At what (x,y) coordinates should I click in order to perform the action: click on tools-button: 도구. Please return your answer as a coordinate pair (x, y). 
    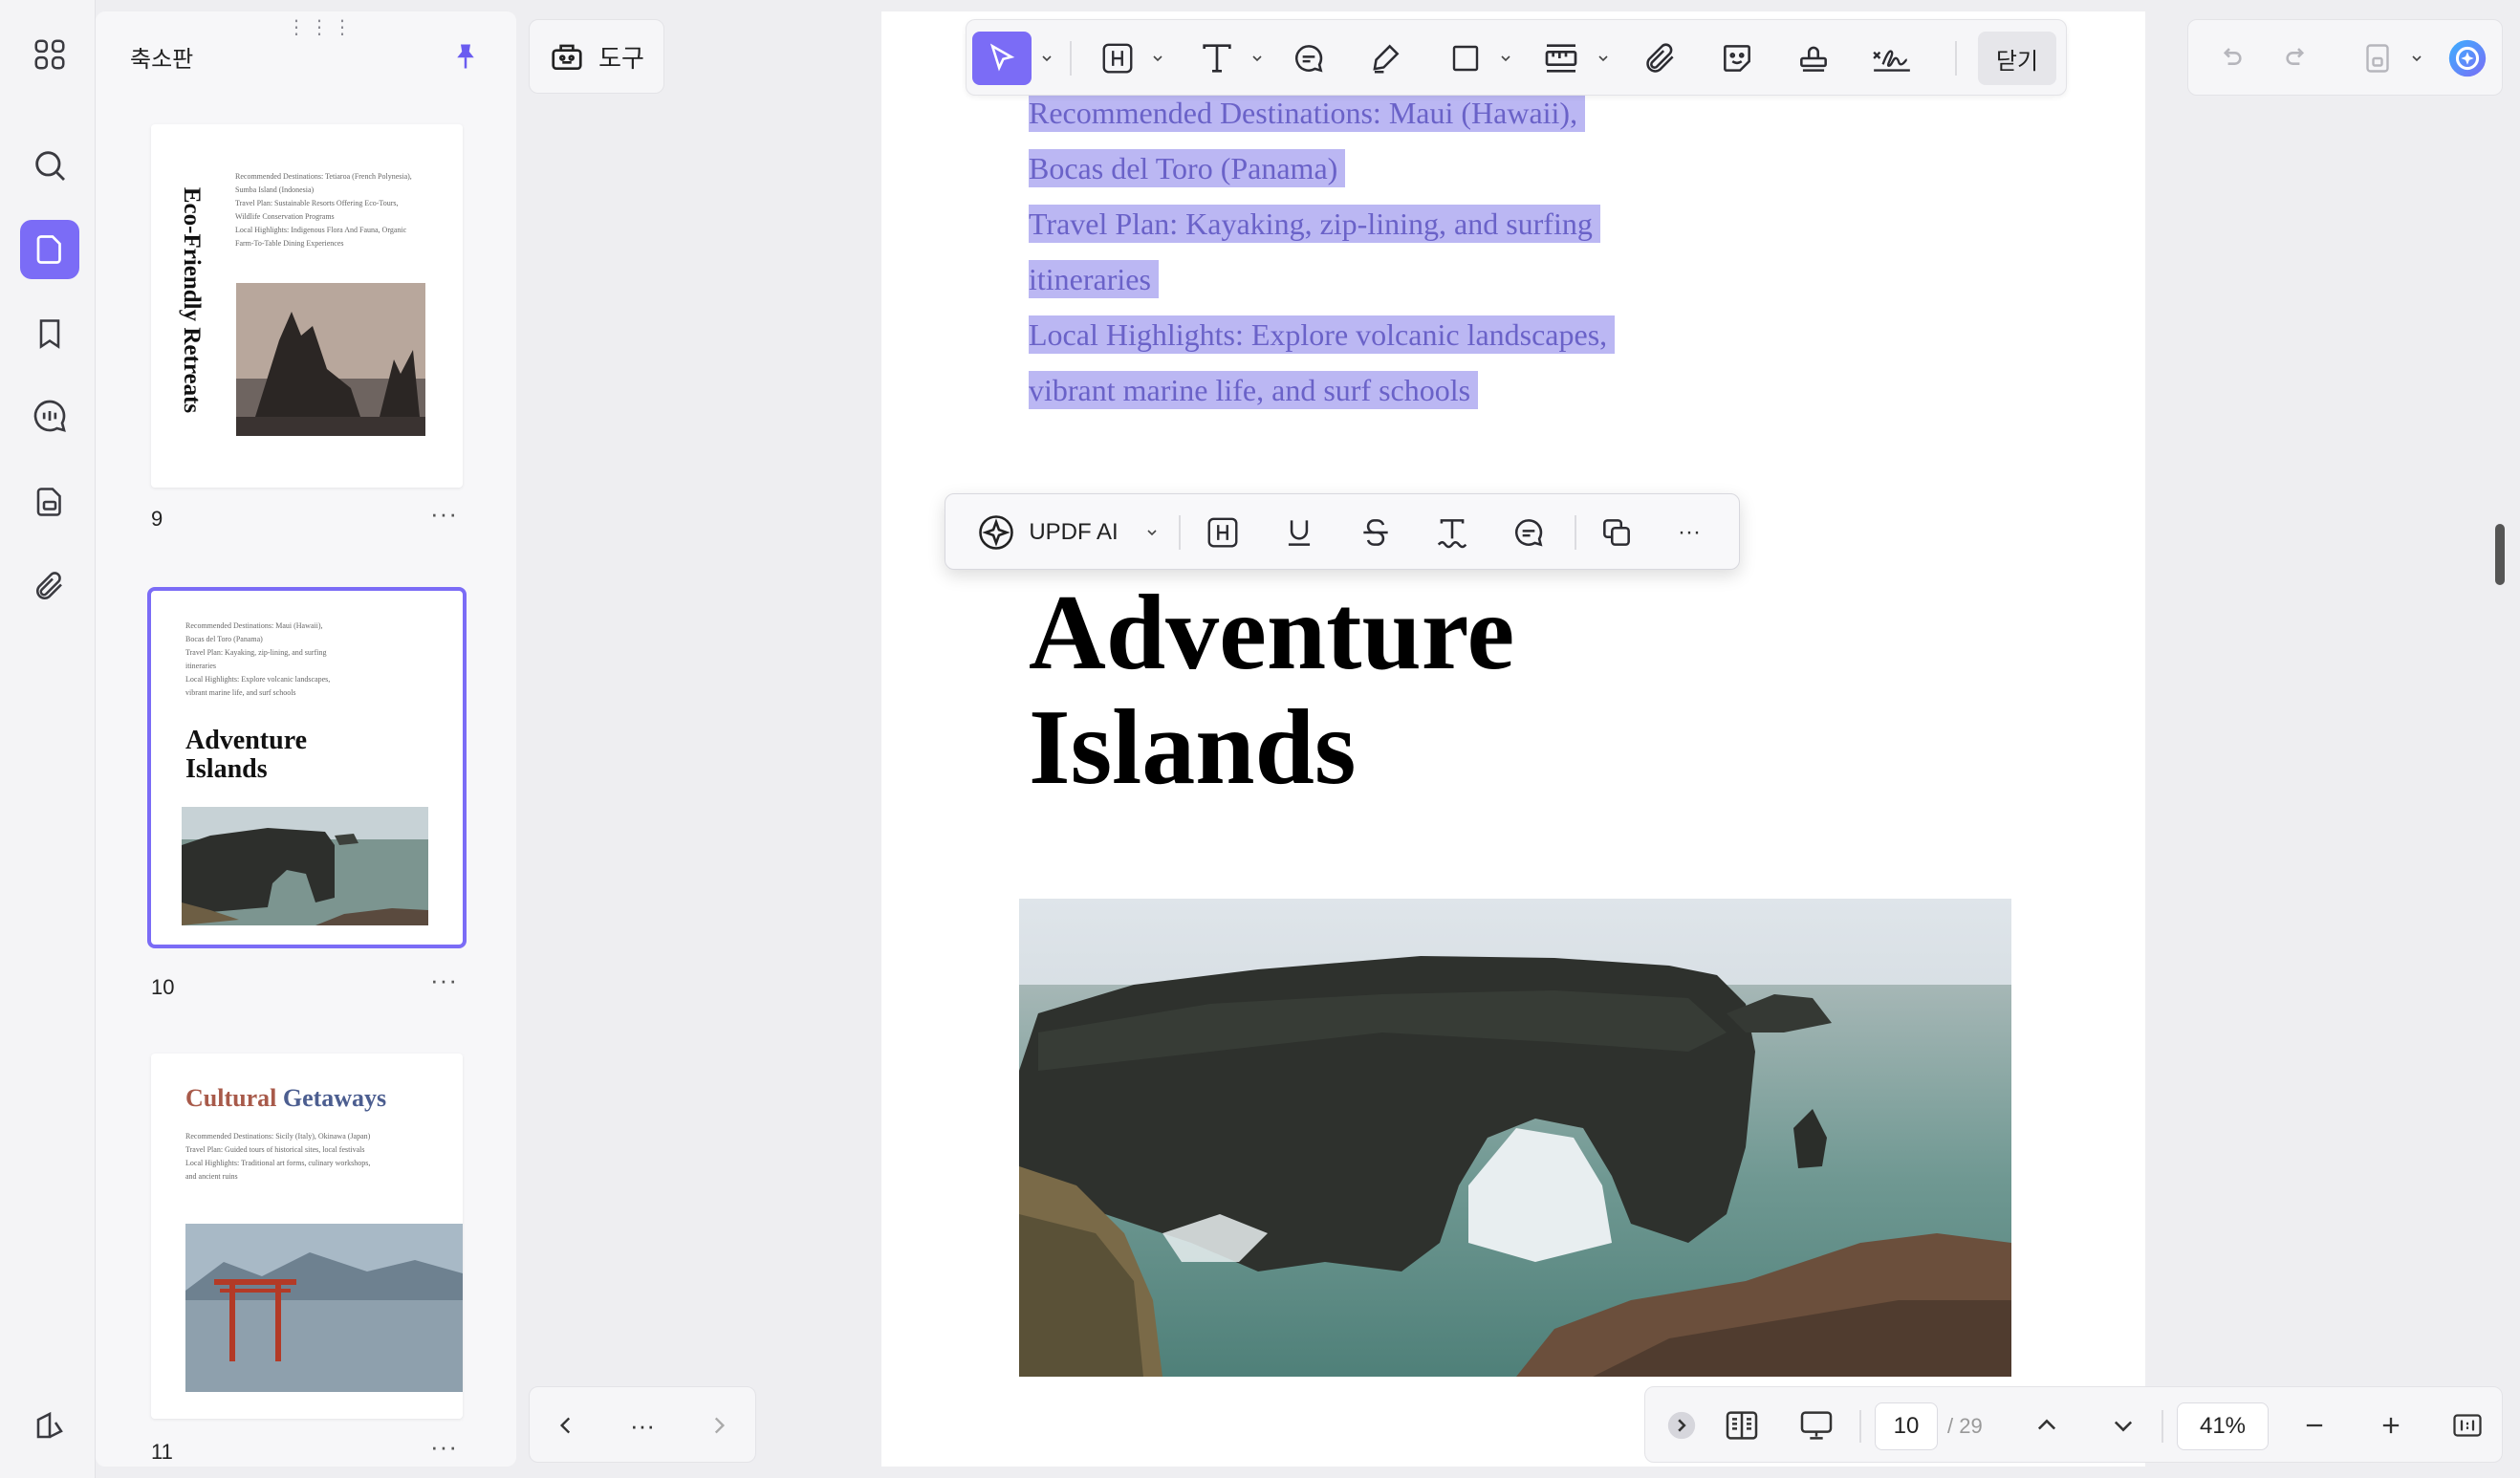
    Looking at the image, I should click on (597, 56).